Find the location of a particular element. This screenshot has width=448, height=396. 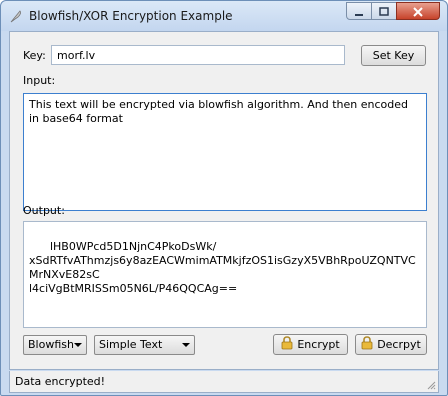

format-select: Simple Text is located at coordinates (144, 345).